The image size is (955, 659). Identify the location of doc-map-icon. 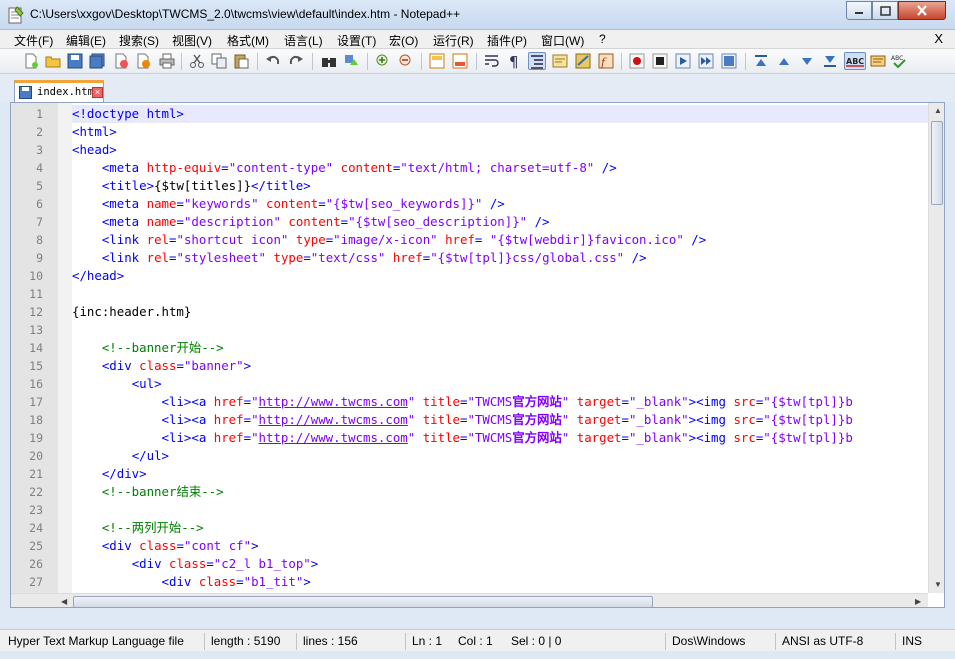
(583, 61).